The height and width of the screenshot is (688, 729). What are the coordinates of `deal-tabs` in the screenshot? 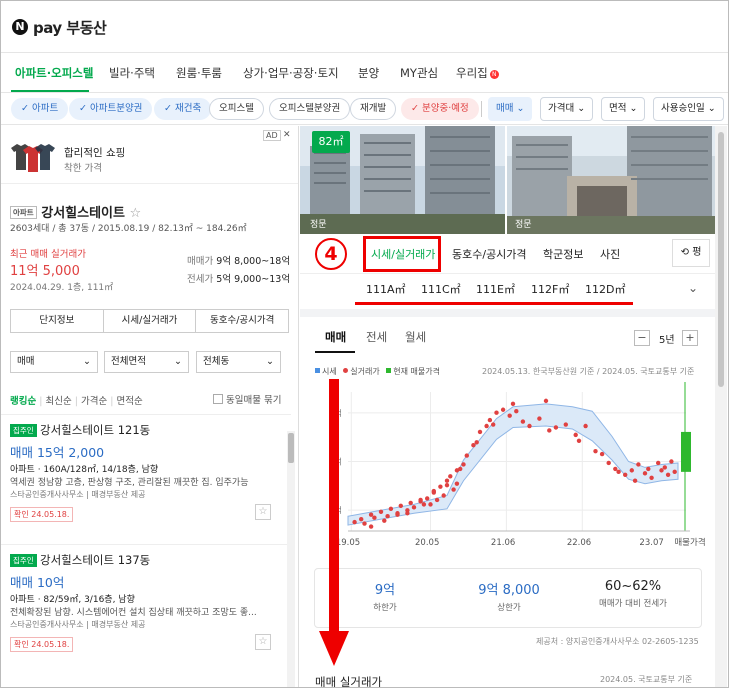 It's located at (508, 336).